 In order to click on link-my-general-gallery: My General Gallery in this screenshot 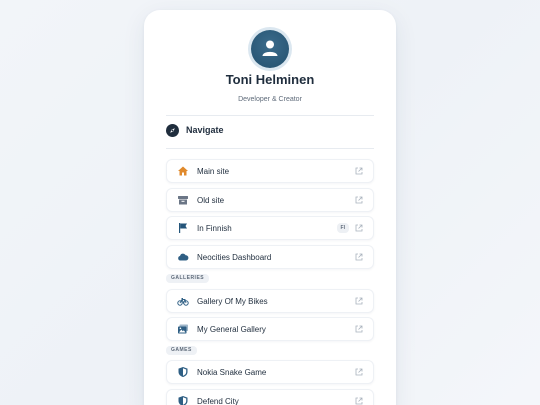, I will do `click(270, 329)`.